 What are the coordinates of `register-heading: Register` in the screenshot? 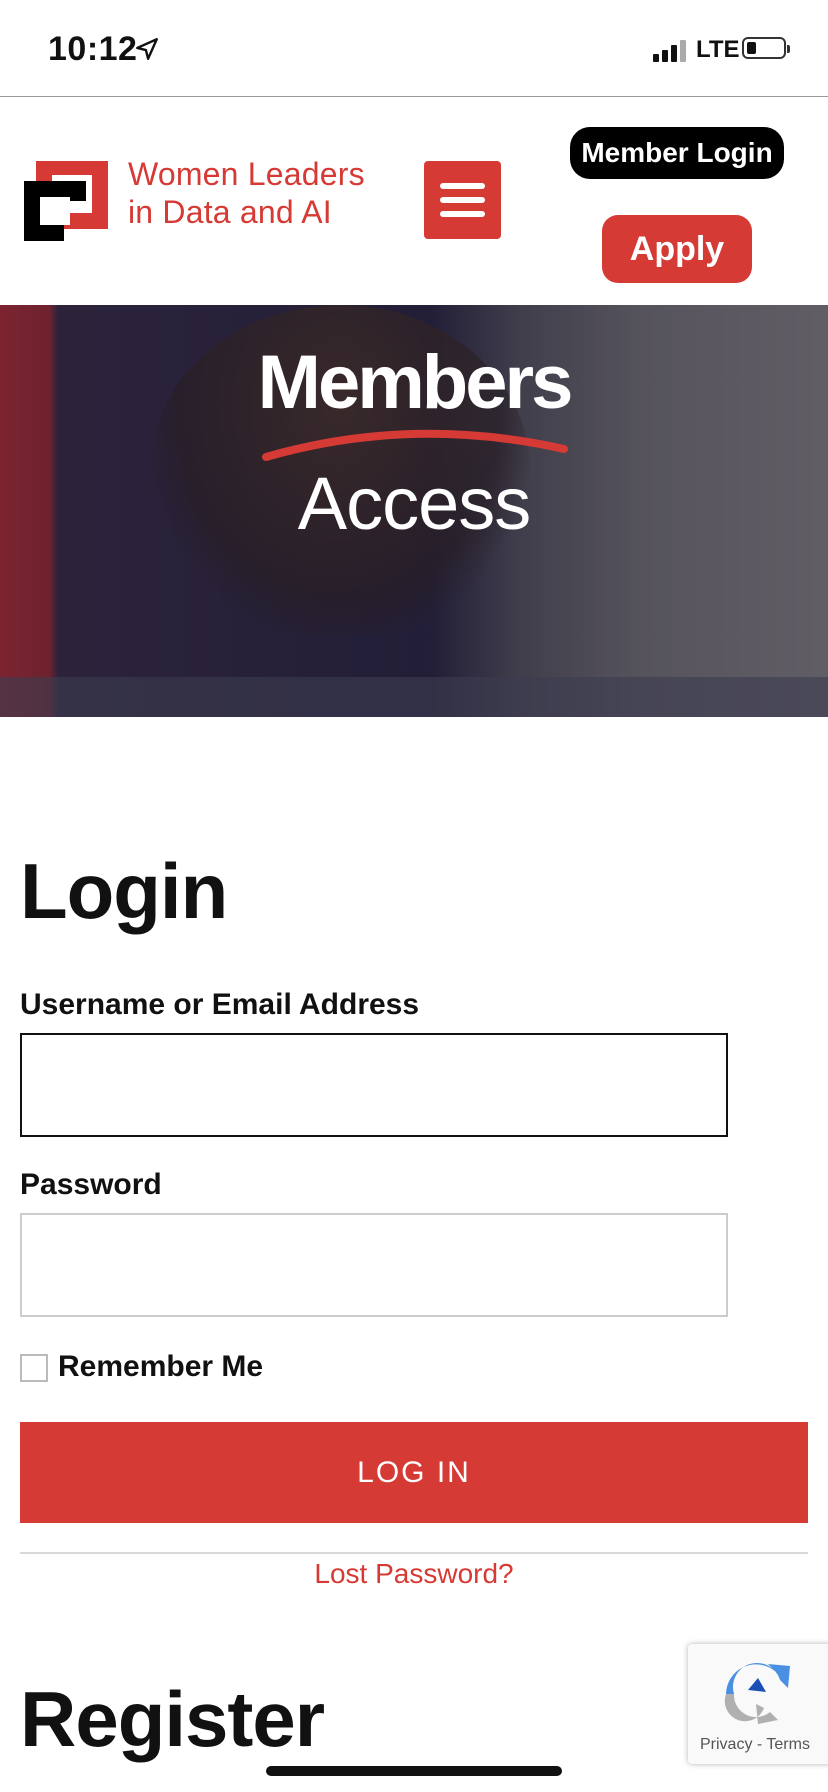 It's located at (172, 1719).